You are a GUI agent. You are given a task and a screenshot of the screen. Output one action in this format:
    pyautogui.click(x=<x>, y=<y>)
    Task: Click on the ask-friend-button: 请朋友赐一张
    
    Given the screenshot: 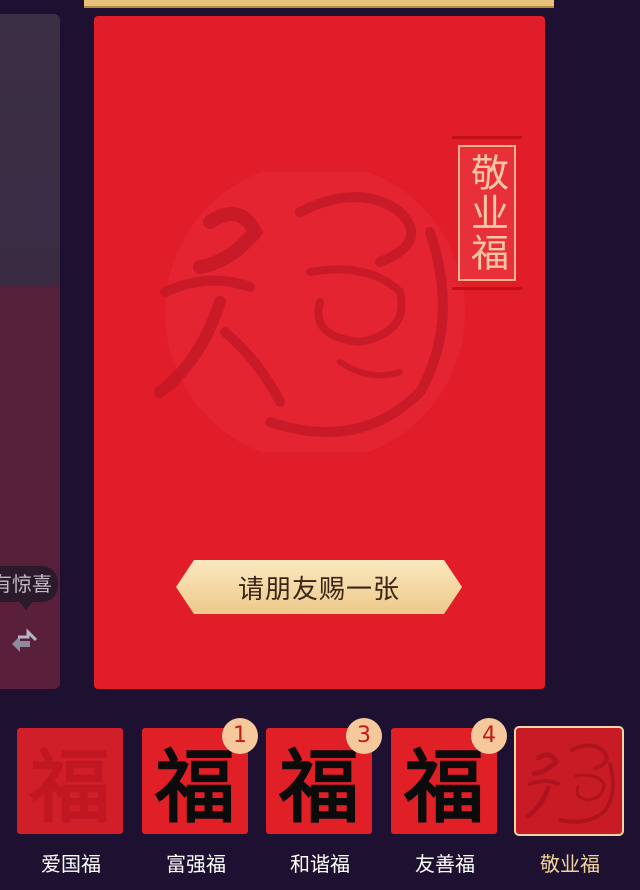 What is the action you would take?
    pyautogui.click(x=319, y=587)
    